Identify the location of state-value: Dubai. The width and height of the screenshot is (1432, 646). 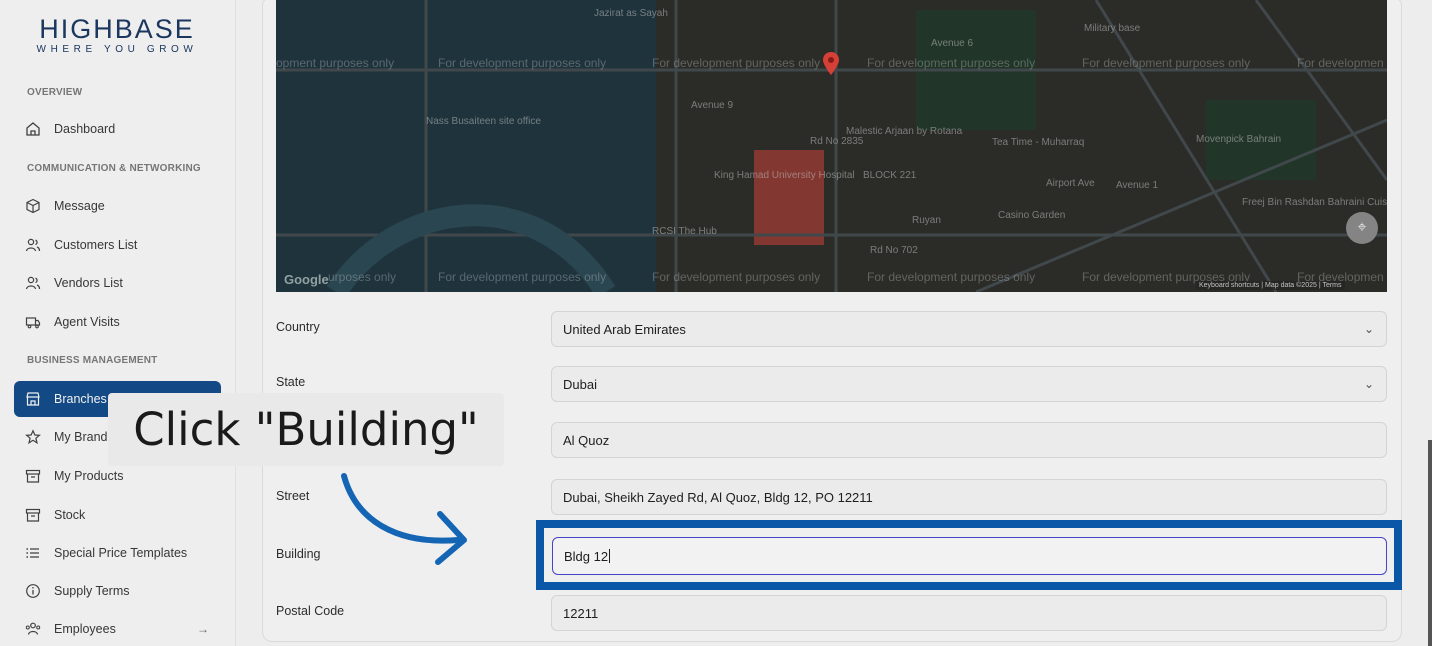
(580, 384).